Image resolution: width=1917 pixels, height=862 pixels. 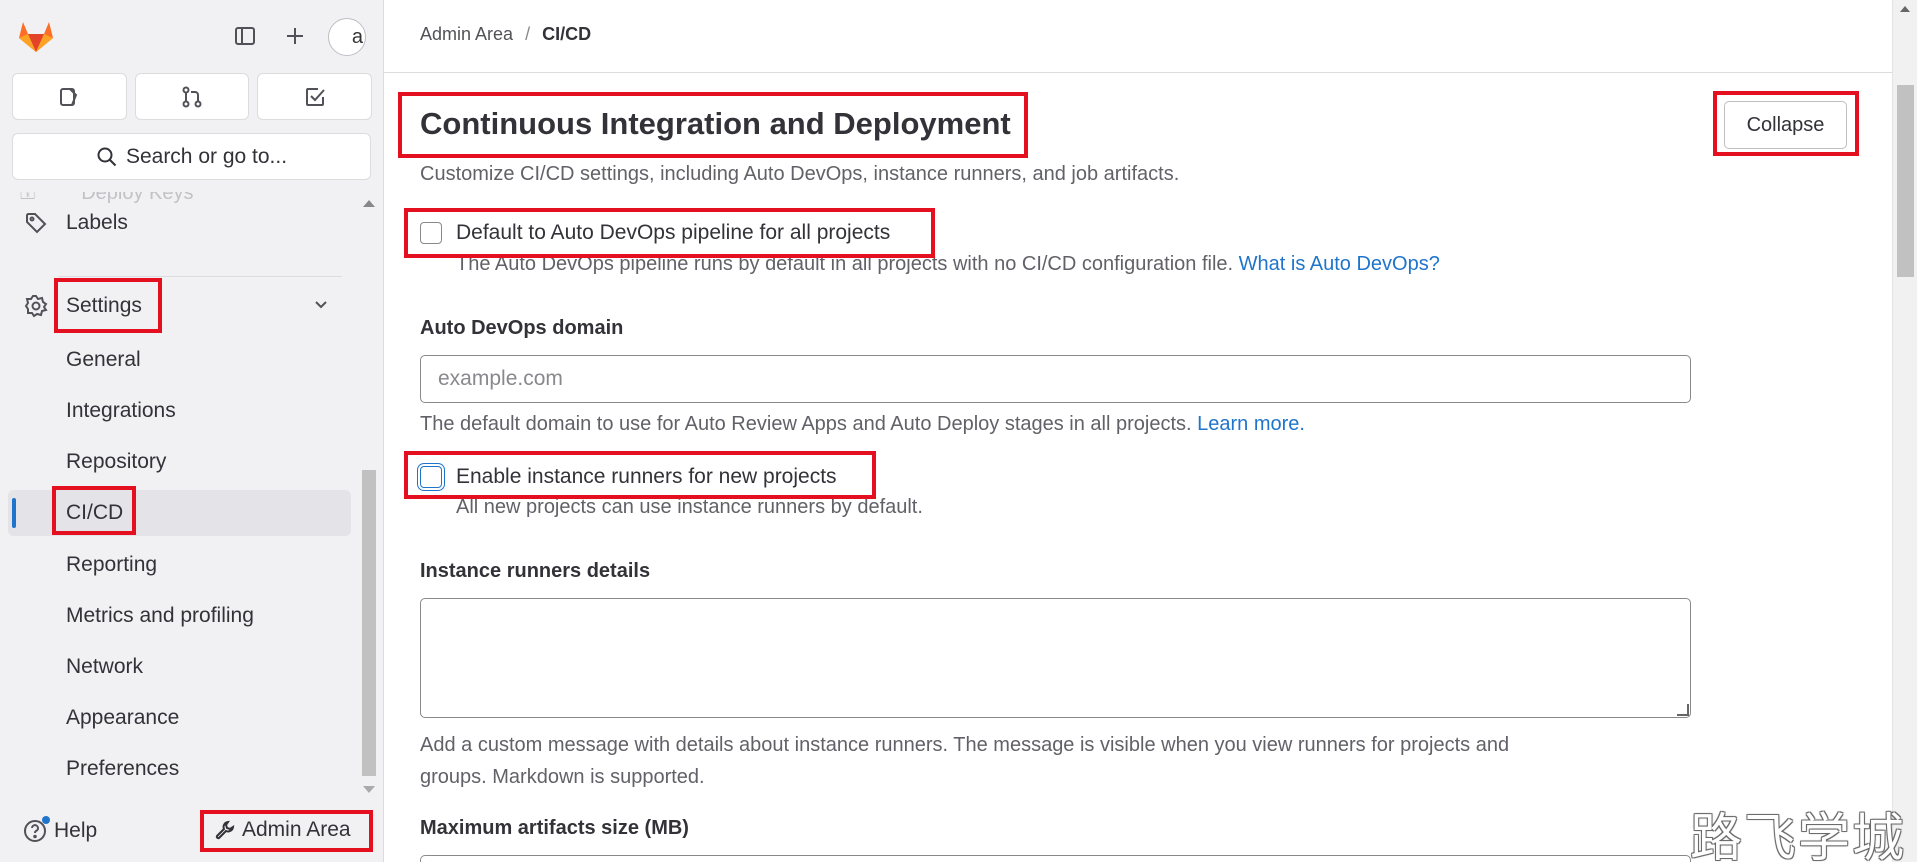 I want to click on help-button: Help, so click(x=60, y=830).